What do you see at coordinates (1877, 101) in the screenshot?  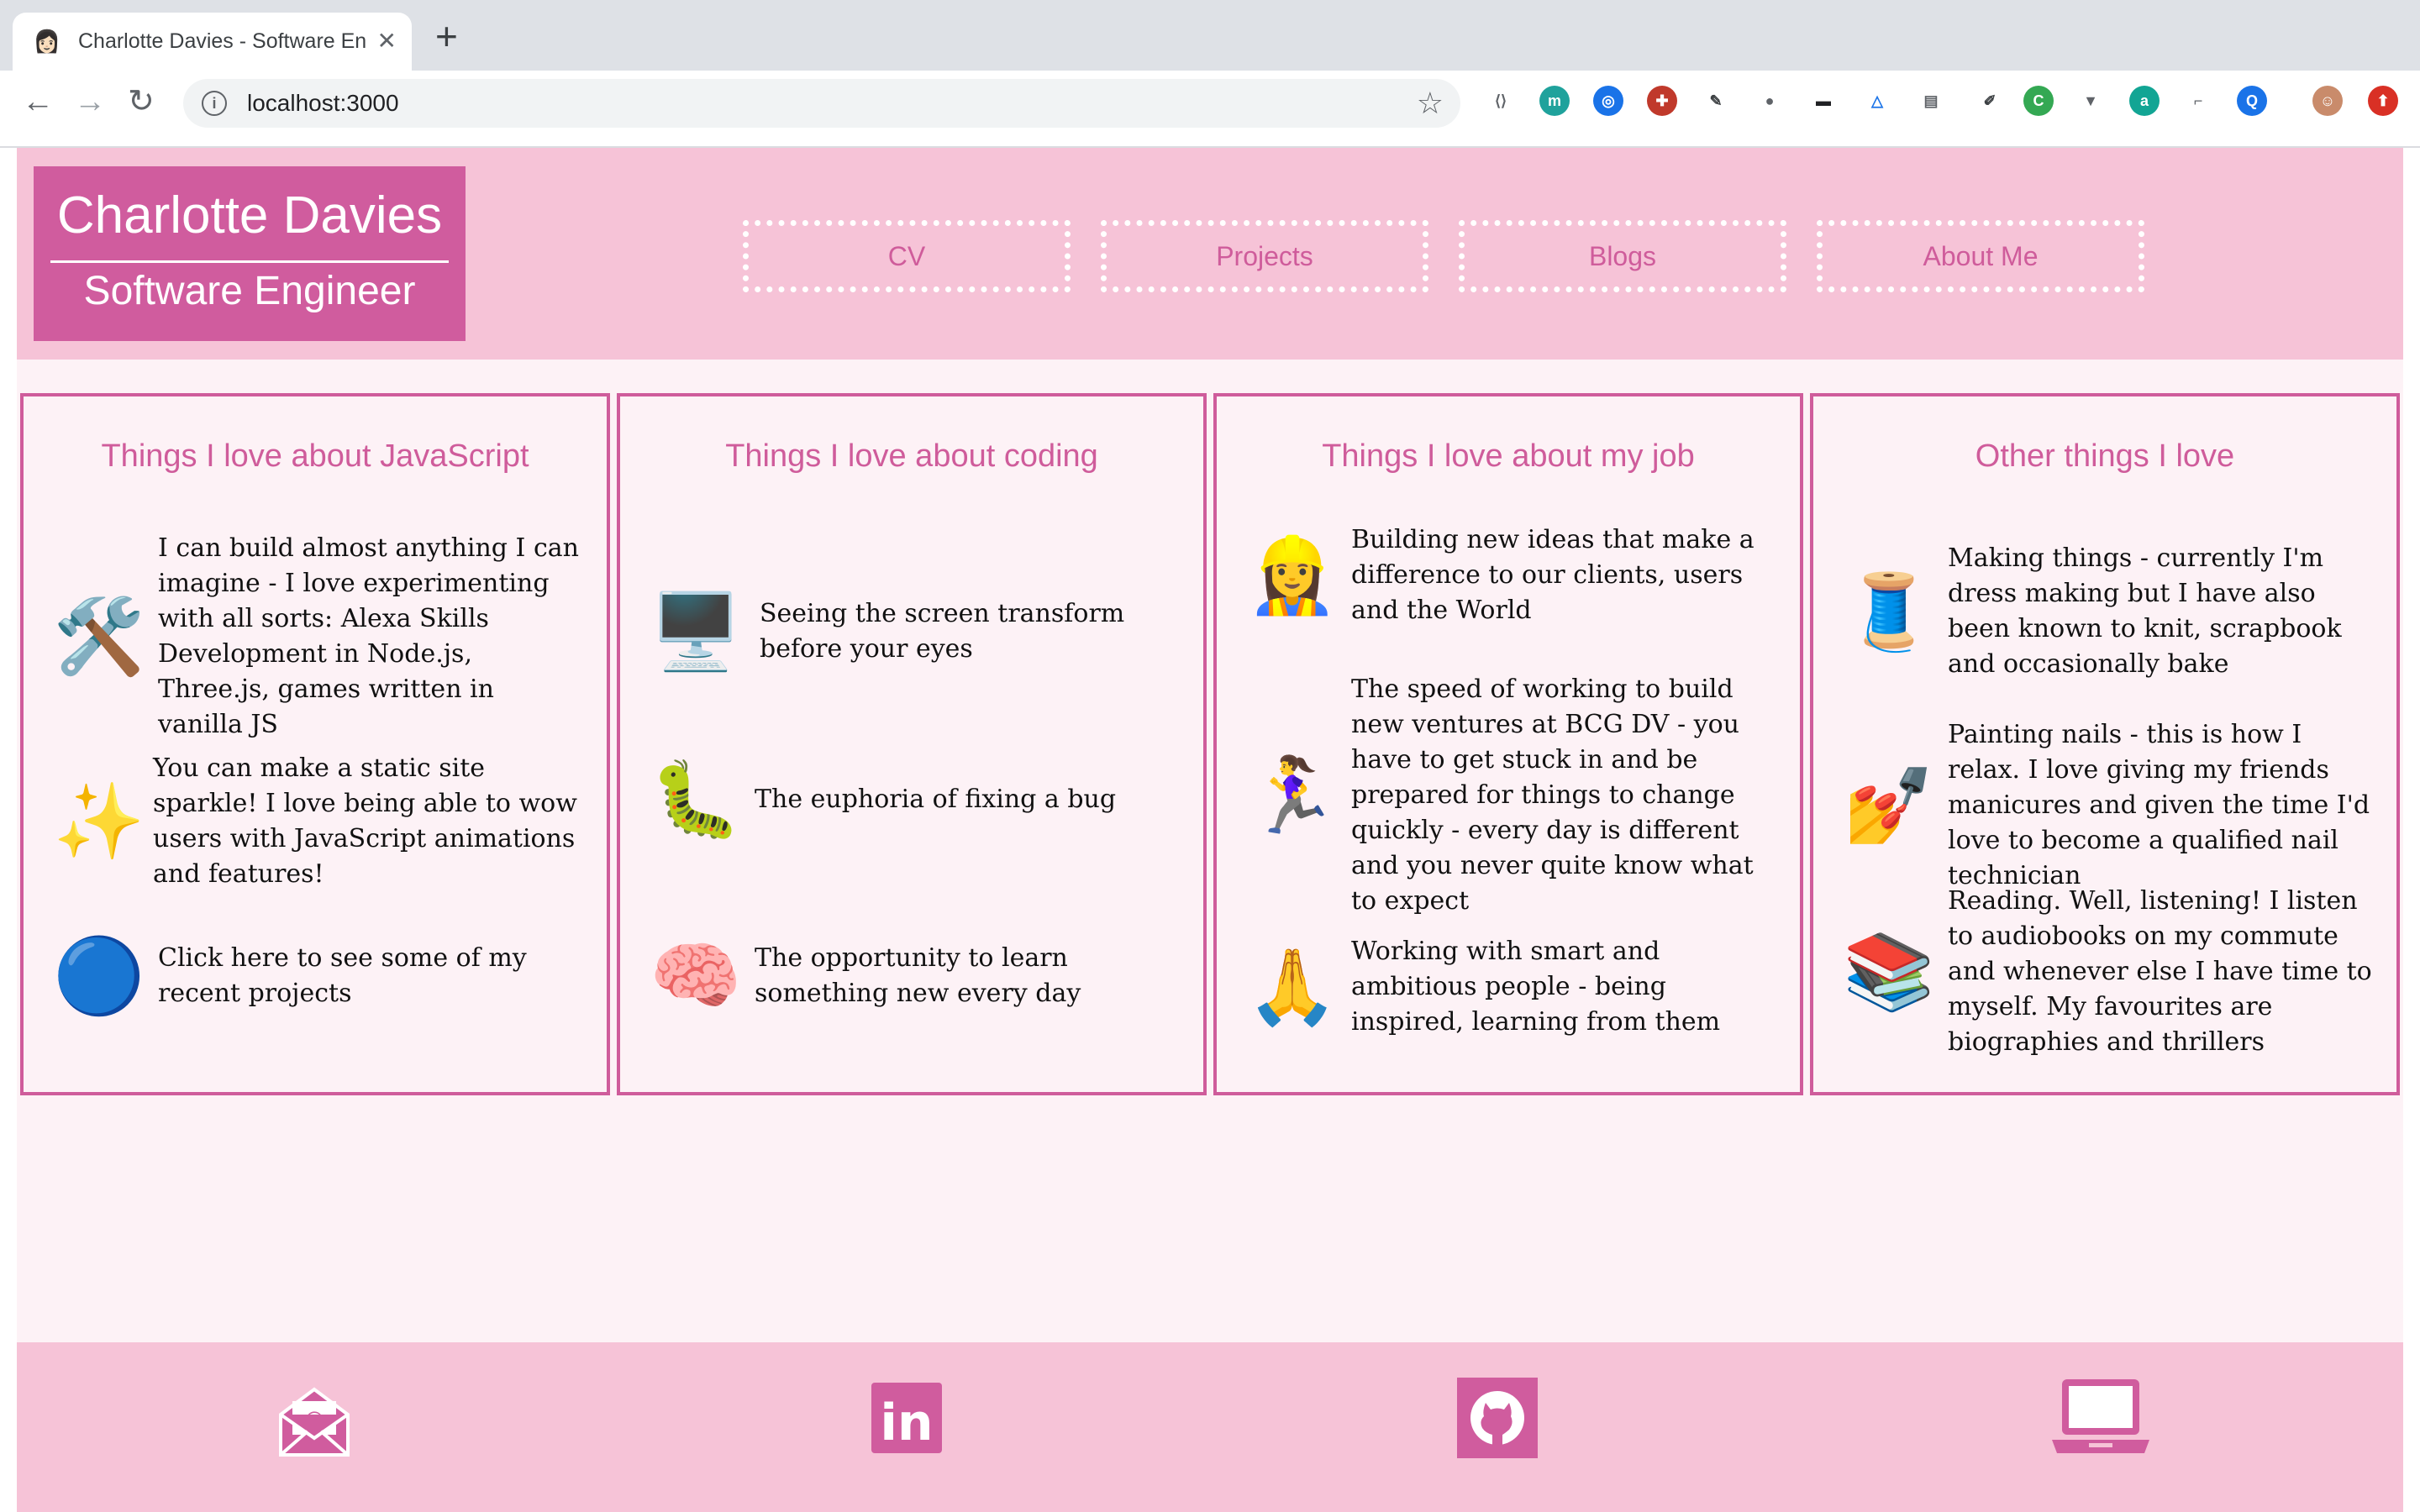 I see `triangle-extension-icon: △` at bounding box center [1877, 101].